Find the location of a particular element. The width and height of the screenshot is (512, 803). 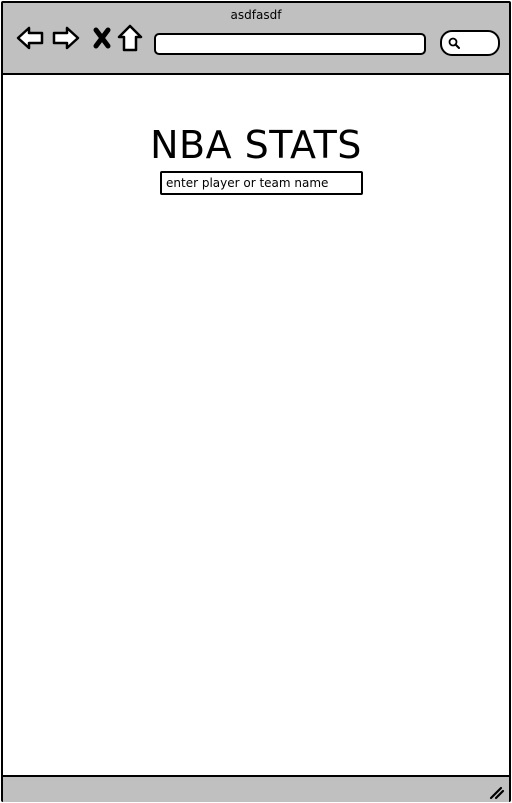

arrow-right-icon is located at coordinates (66, 38).